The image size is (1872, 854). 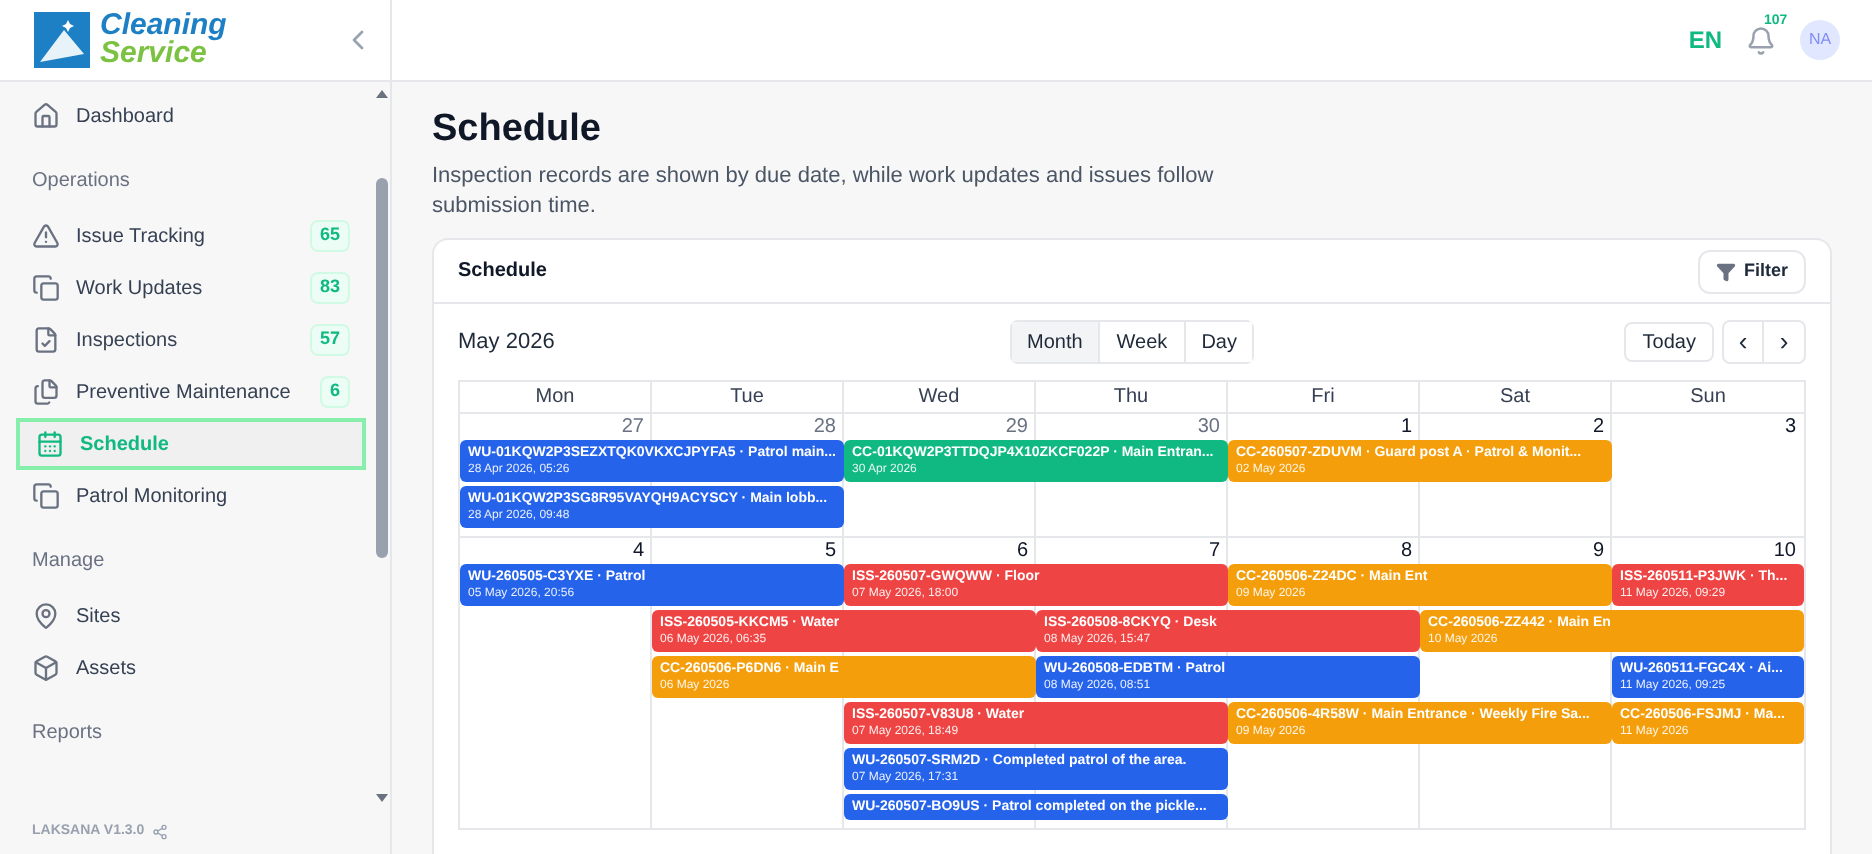 I want to click on nav-item: Assets, so click(x=191, y=668).